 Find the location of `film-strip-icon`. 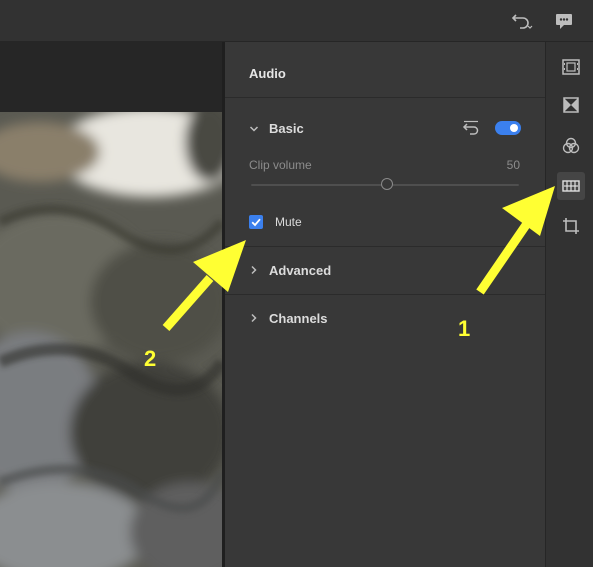

film-strip-icon is located at coordinates (571, 67).